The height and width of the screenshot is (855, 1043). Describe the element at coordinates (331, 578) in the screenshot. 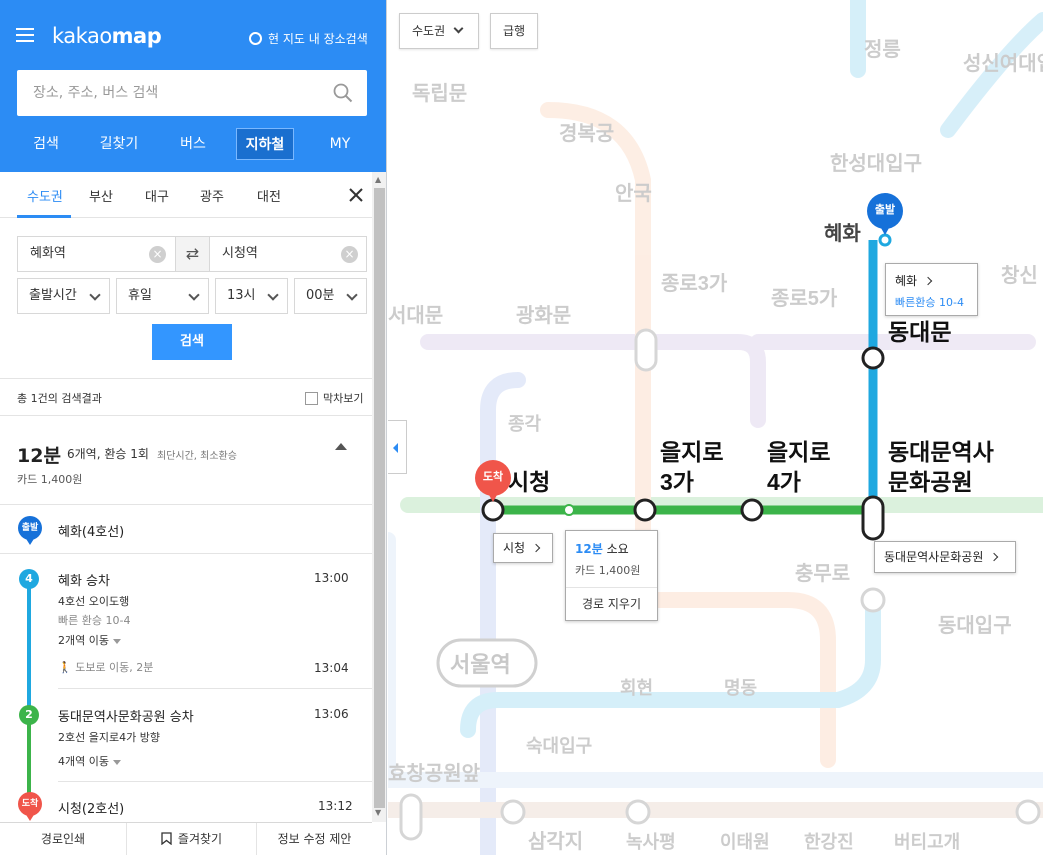

I see `leg1-time: 13:00` at that location.